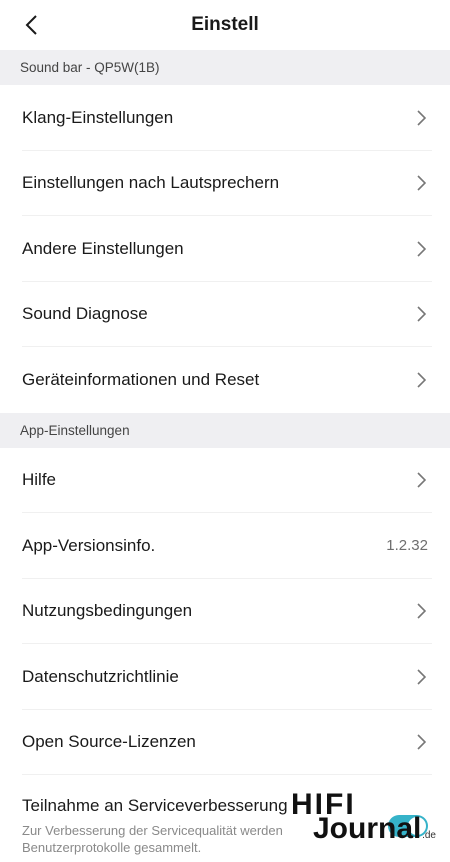  I want to click on menu-item-app-versionsinfo: App-Versionsinfo. 1.2.32, so click(225, 546).